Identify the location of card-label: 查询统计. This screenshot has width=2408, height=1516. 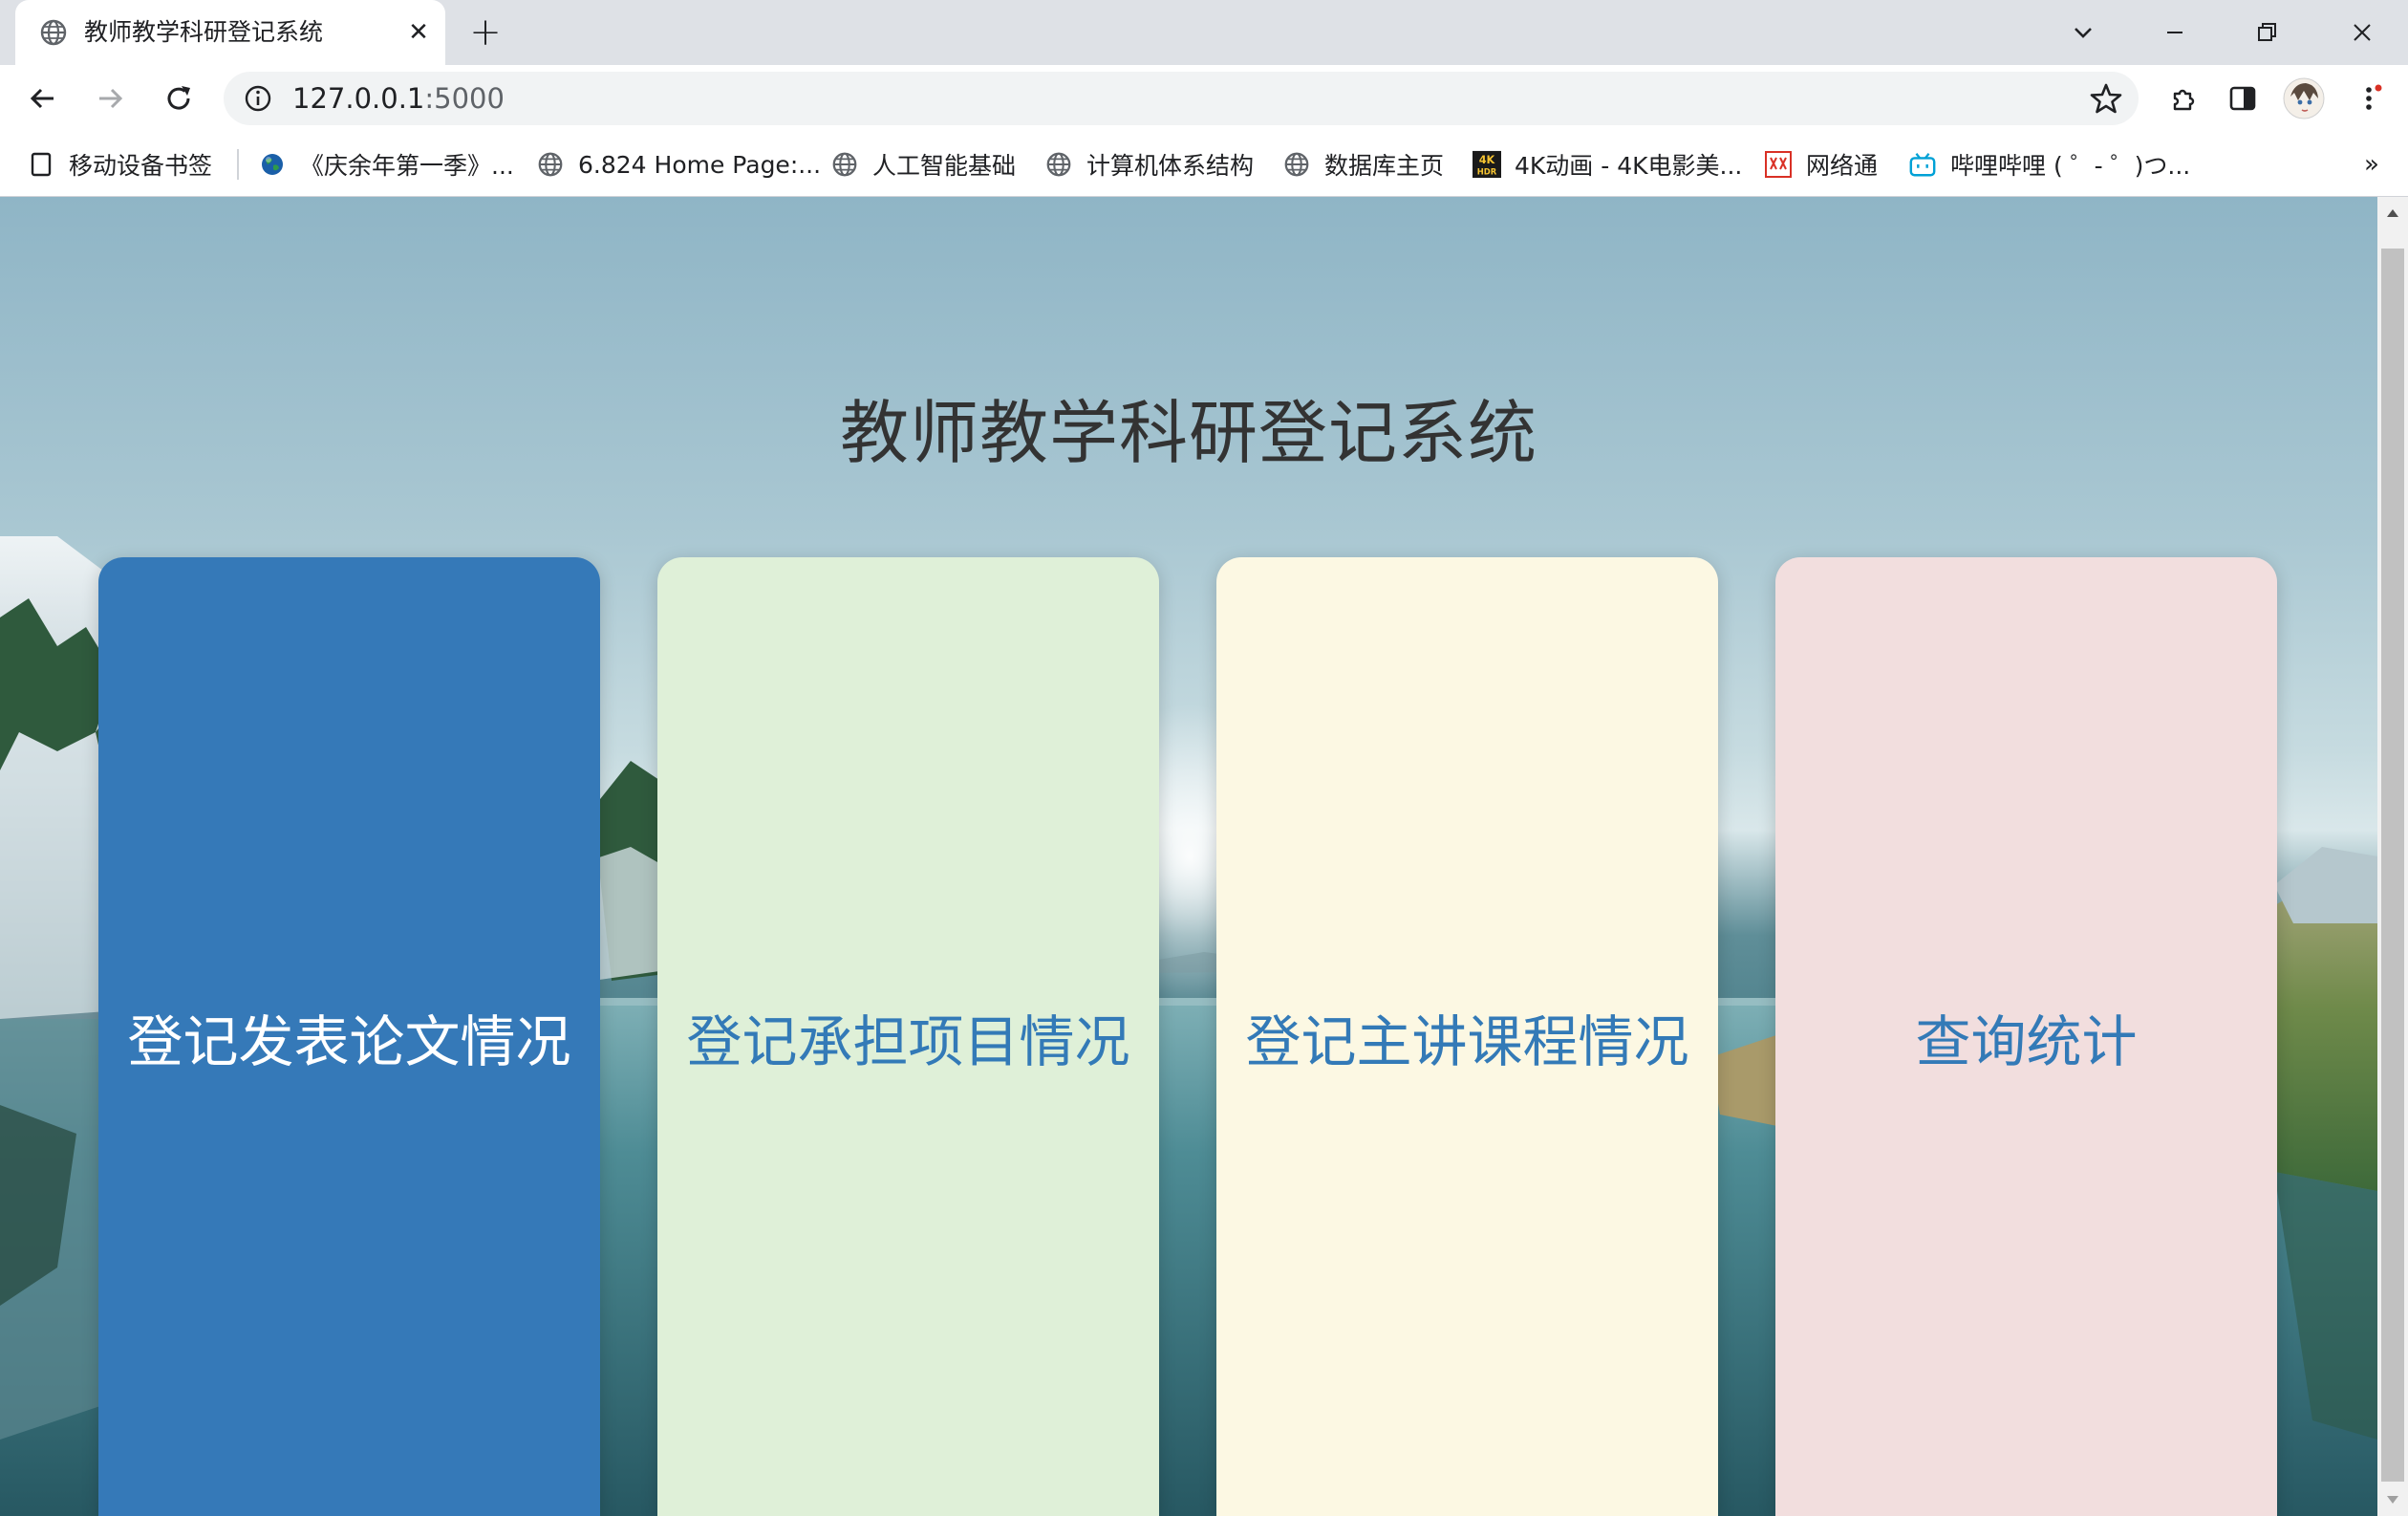
(2027, 1041).